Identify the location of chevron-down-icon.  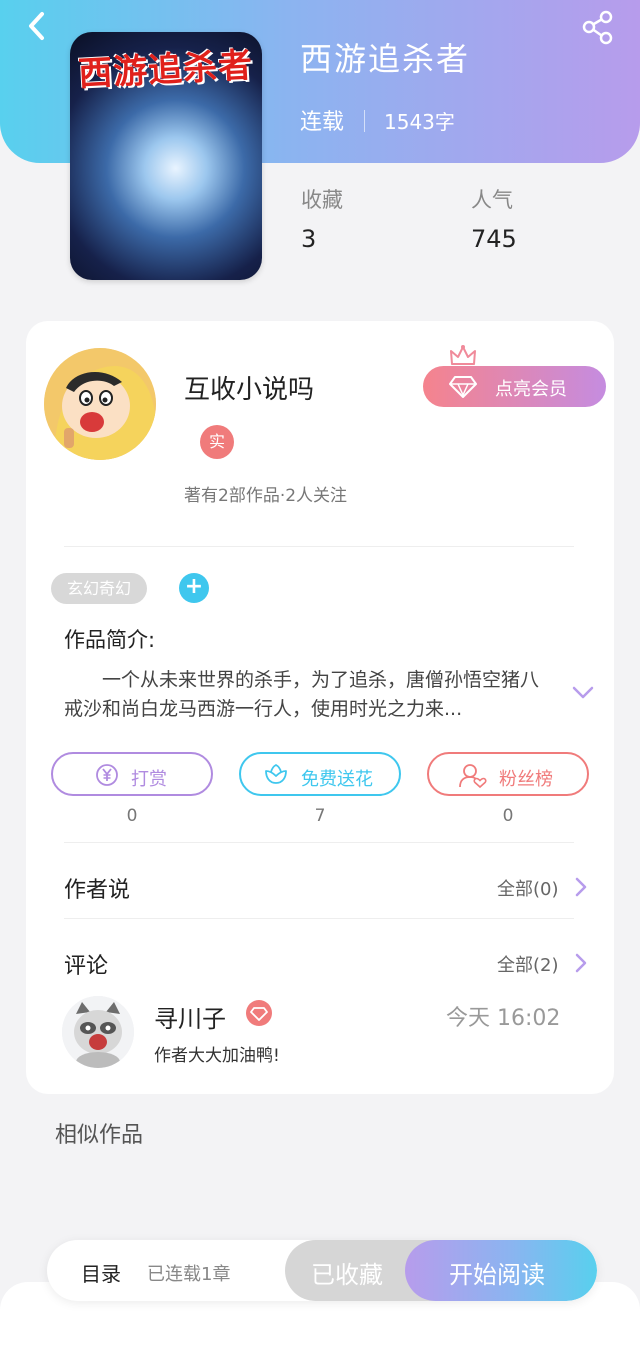
(583, 693).